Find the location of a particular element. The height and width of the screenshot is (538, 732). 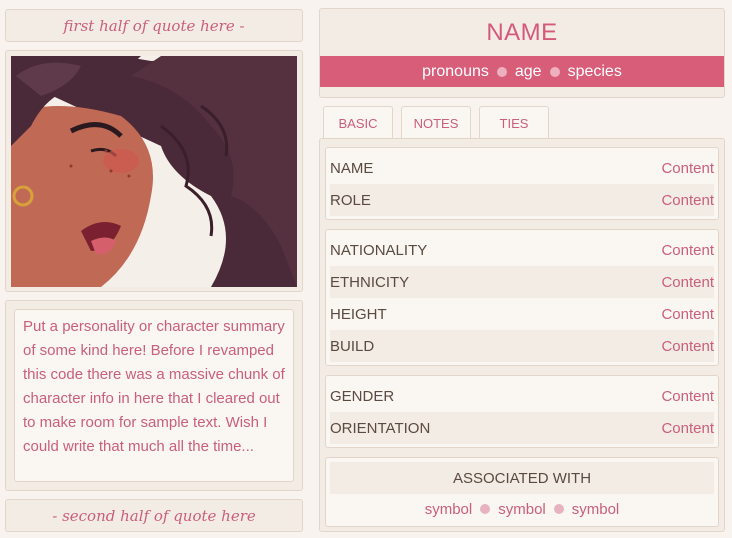

info-row-name: NAME Content is located at coordinates (522, 168).